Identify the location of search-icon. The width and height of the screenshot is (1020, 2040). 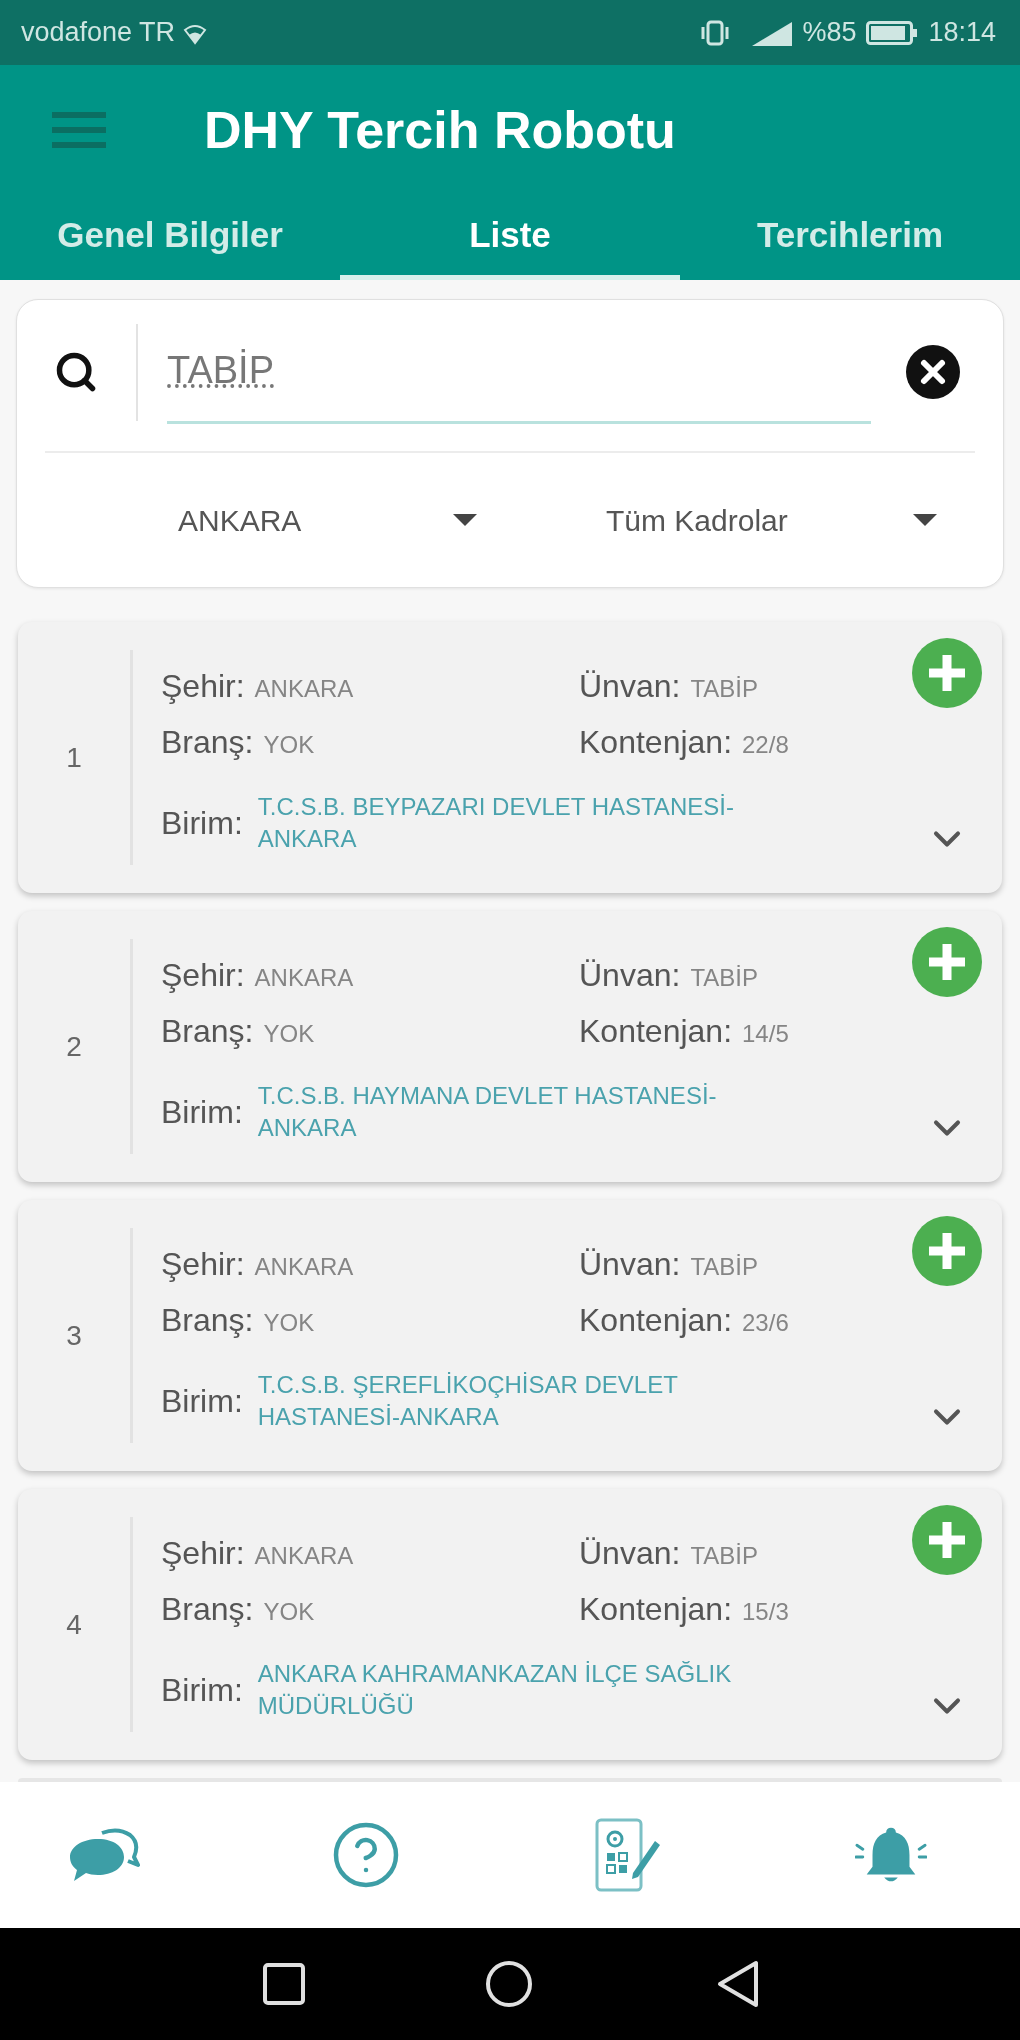
(76, 372).